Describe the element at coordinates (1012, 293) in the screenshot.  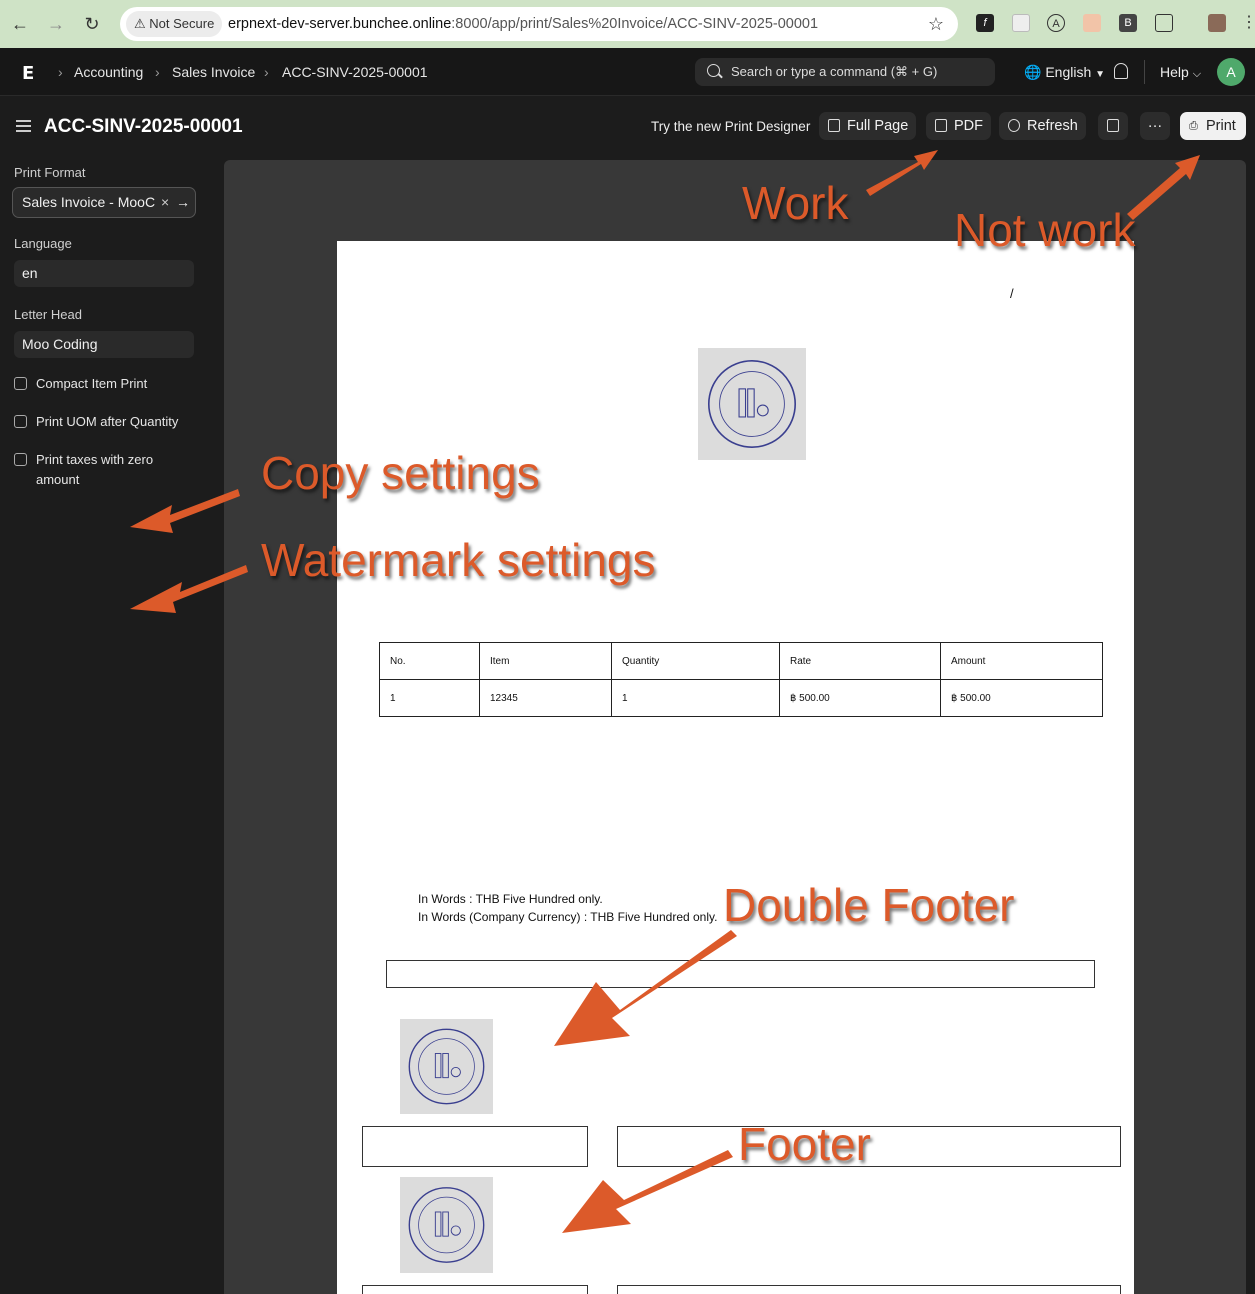
I see `header-slash: /` at that location.